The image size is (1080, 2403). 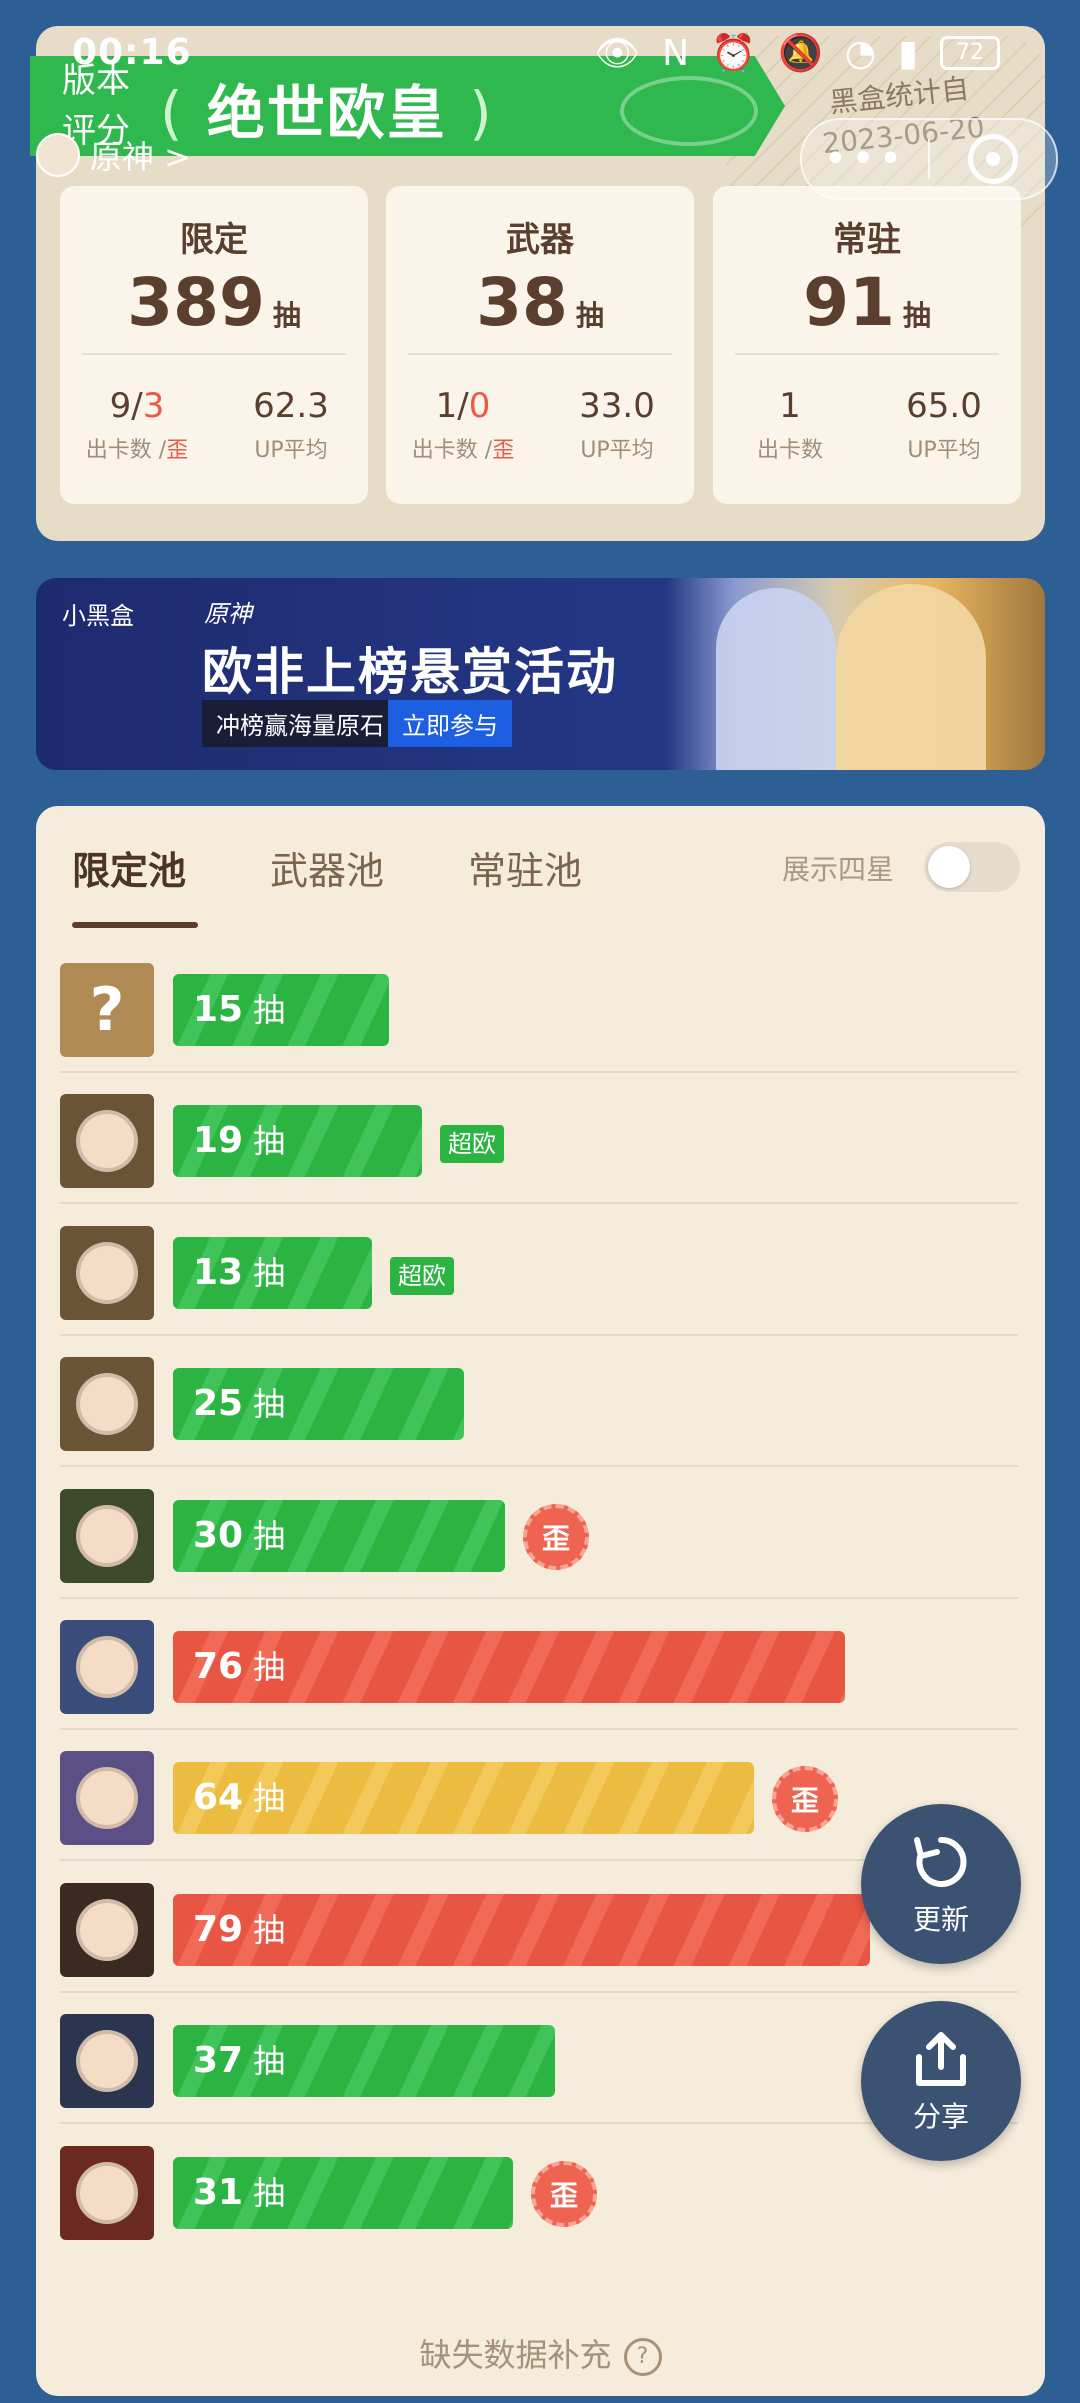 I want to click on pull-count-bar: 25 抽, so click(x=318, y=1404).